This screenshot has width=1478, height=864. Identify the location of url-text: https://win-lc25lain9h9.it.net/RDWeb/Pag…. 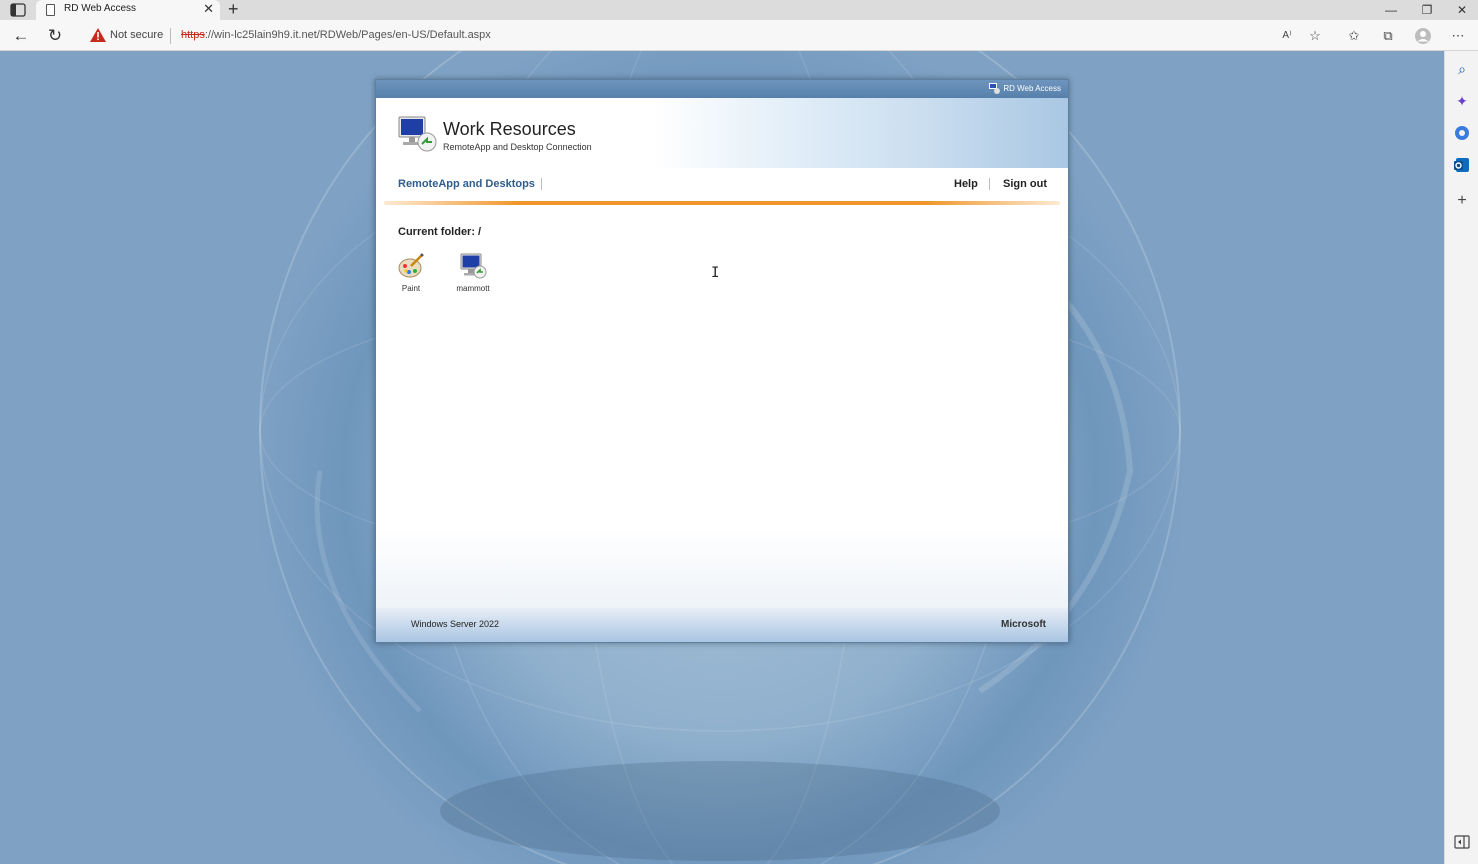
(336, 35).